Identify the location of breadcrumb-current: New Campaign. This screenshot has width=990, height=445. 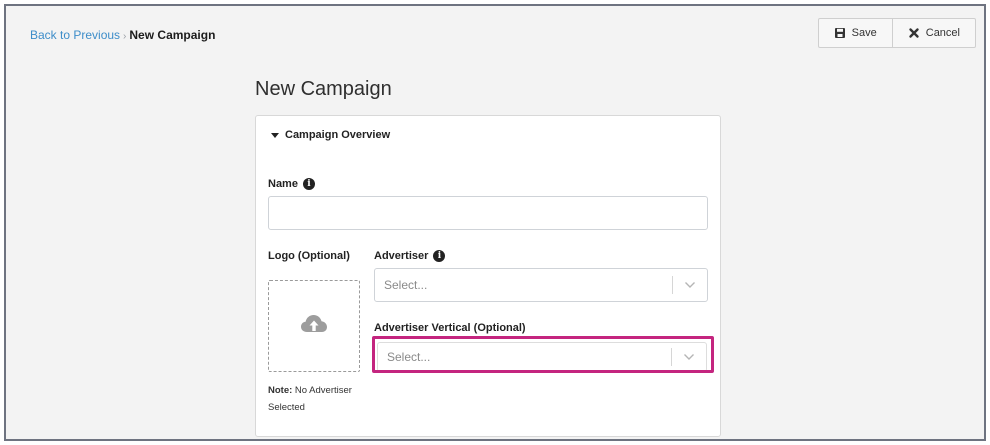
(172, 35).